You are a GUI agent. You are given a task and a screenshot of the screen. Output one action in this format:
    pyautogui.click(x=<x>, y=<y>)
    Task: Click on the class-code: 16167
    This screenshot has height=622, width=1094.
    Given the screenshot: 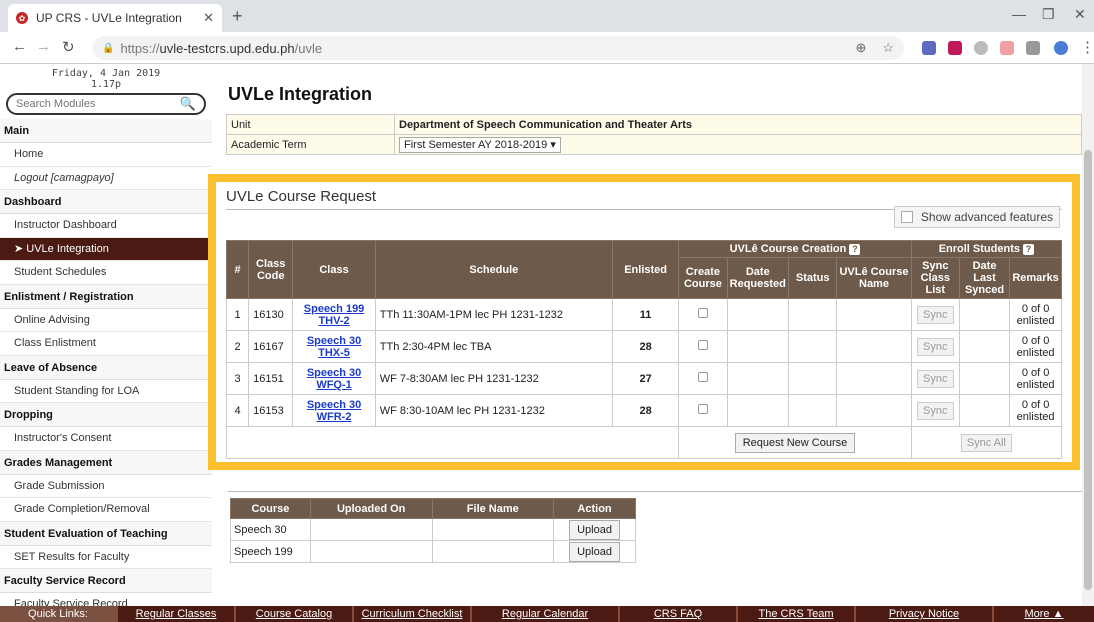 What is the action you would take?
    pyautogui.click(x=271, y=346)
    